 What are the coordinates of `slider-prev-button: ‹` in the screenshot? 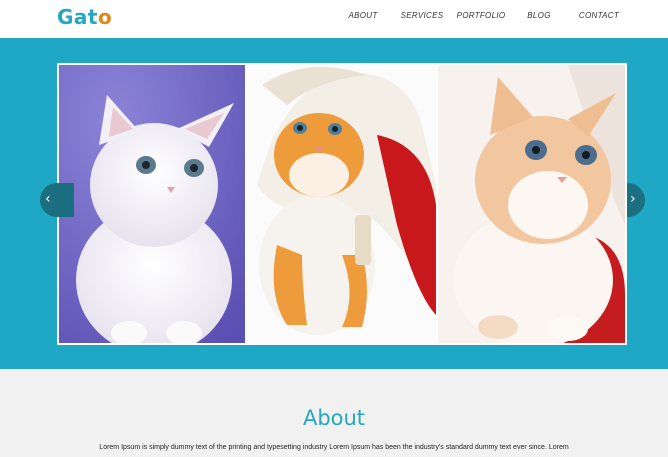 It's located at (57, 200).